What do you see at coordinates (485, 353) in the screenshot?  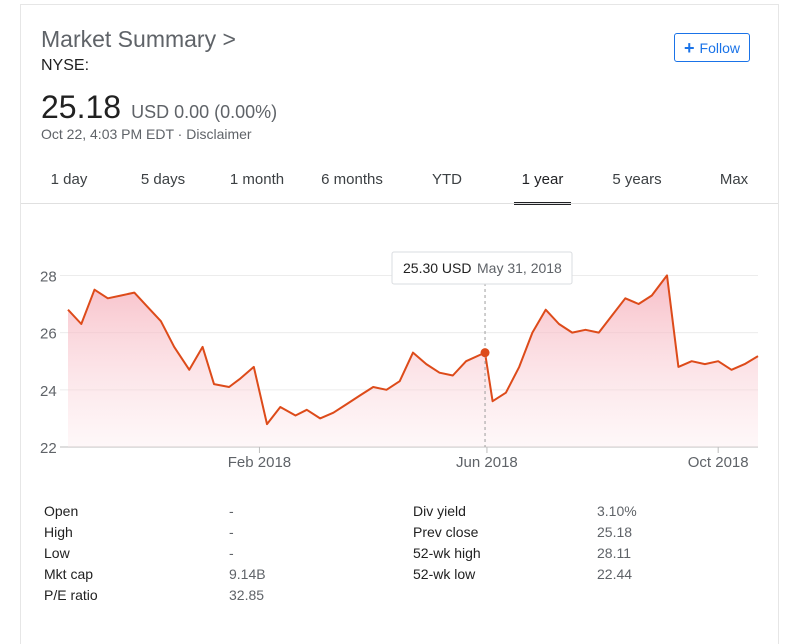 I see `tooltip-point` at bounding box center [485, 353].